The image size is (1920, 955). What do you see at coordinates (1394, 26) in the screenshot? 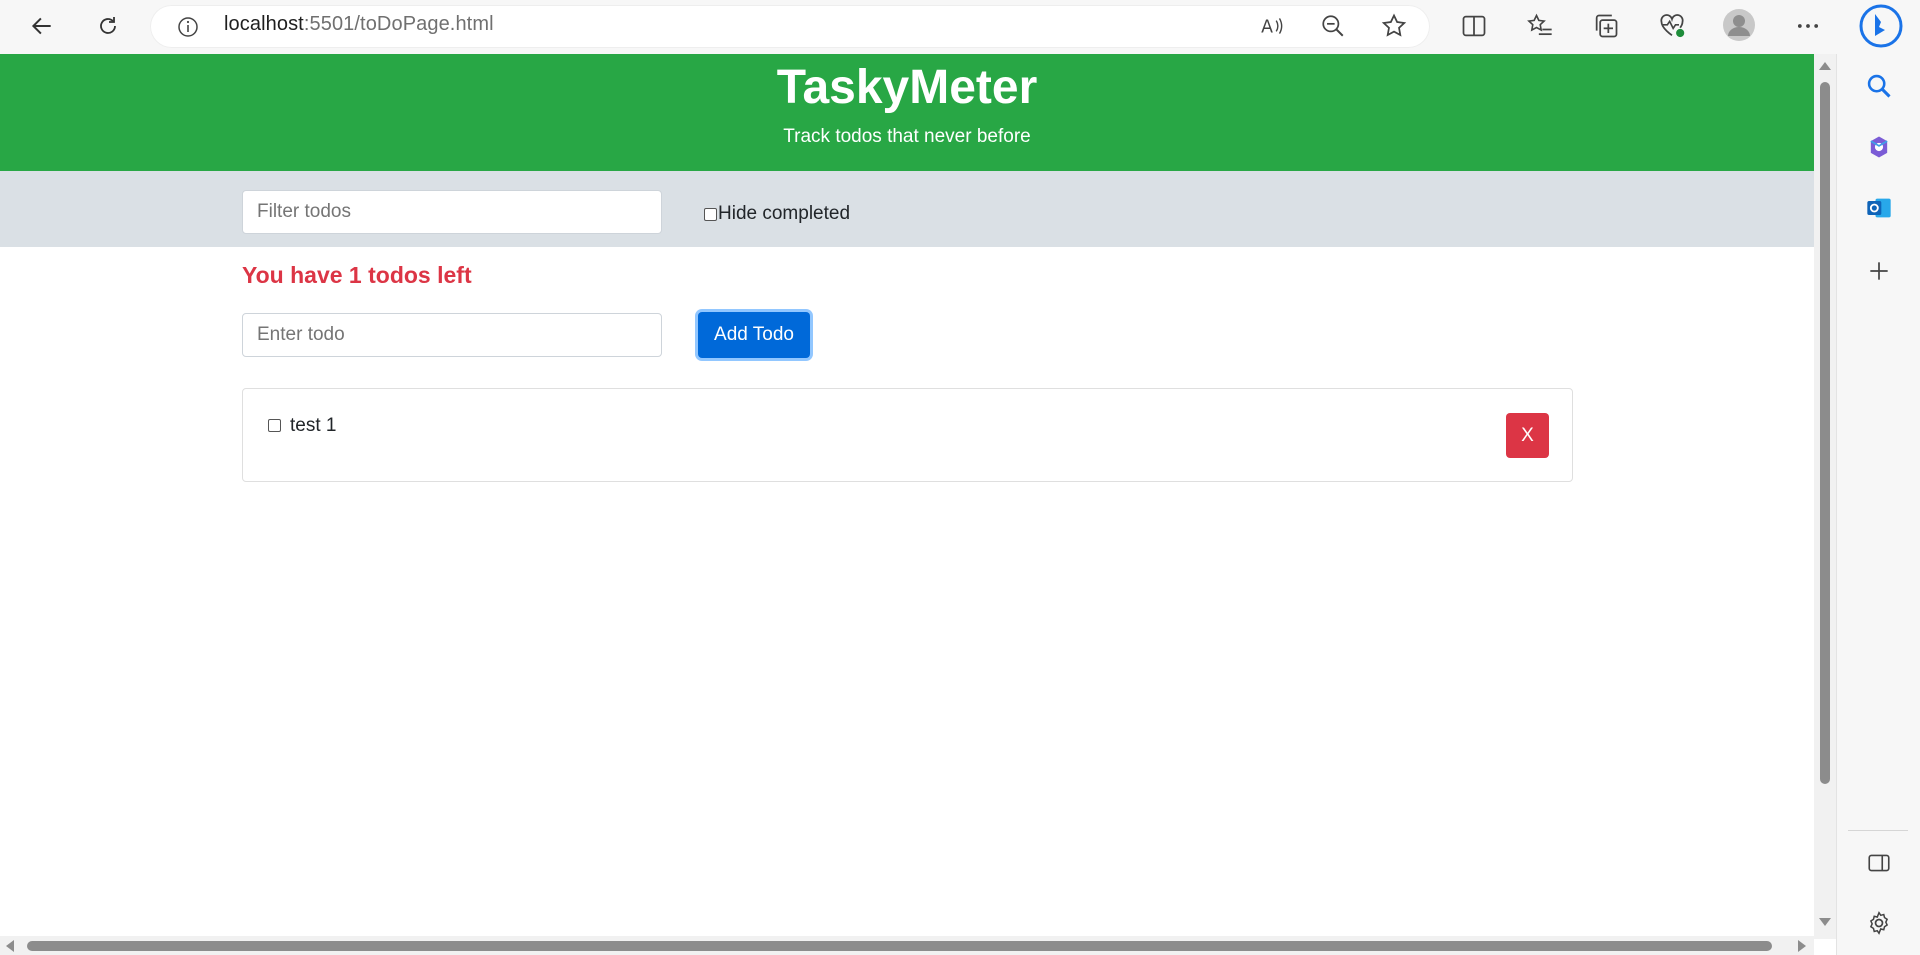
I see `favorite-star-icon` at bounding box center [1394, 26].